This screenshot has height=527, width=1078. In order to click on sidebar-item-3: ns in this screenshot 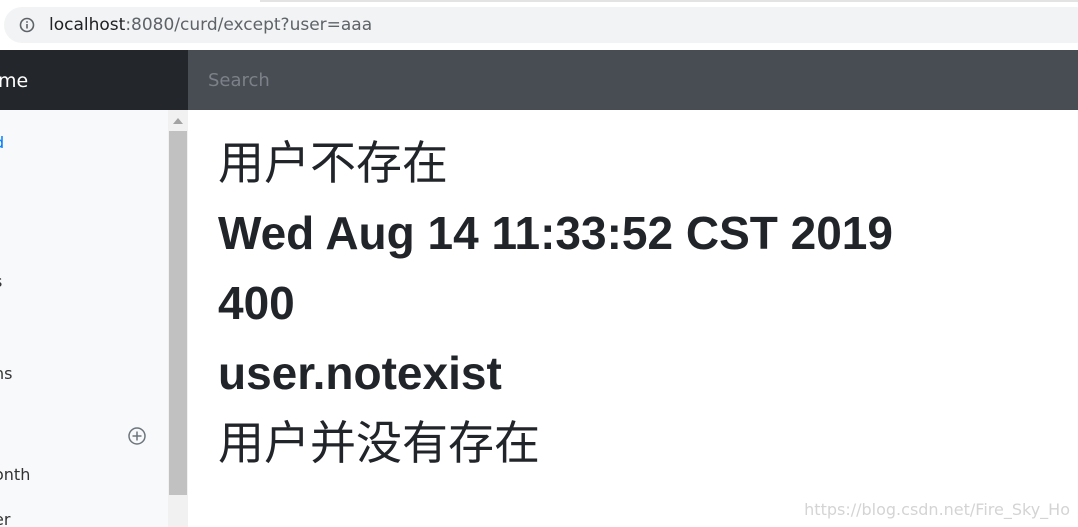, I will do `click(6, 374)`.